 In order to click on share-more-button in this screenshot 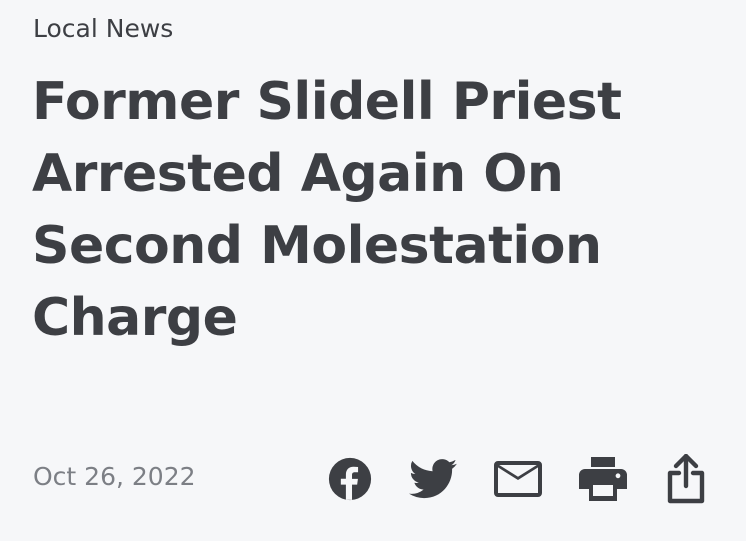, I will do `click(686, 479)`.